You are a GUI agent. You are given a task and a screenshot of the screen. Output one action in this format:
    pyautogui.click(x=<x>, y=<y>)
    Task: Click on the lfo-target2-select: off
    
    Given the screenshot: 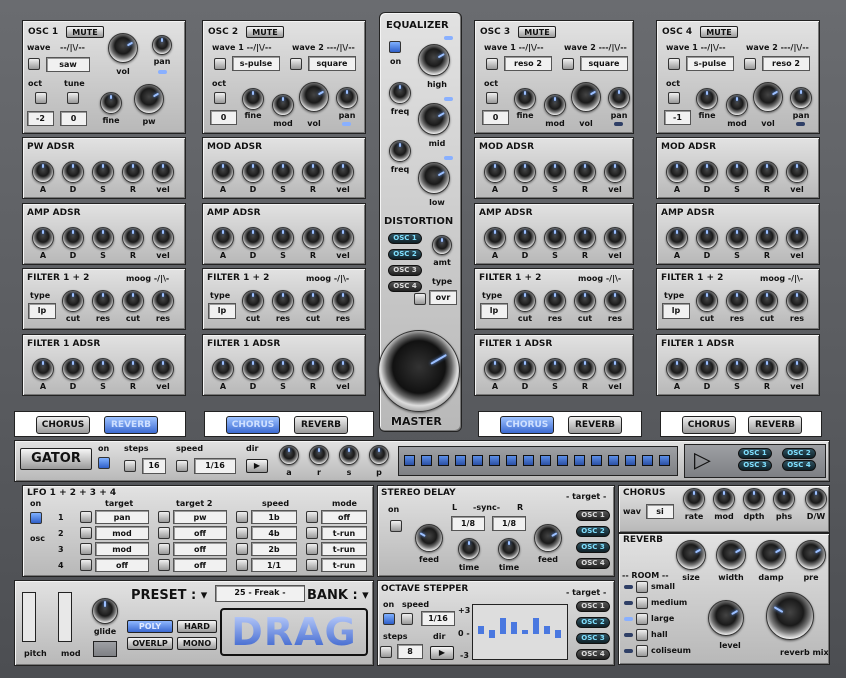 What is the action you would take?
    pyautogui.click(x=200, y=533)
    